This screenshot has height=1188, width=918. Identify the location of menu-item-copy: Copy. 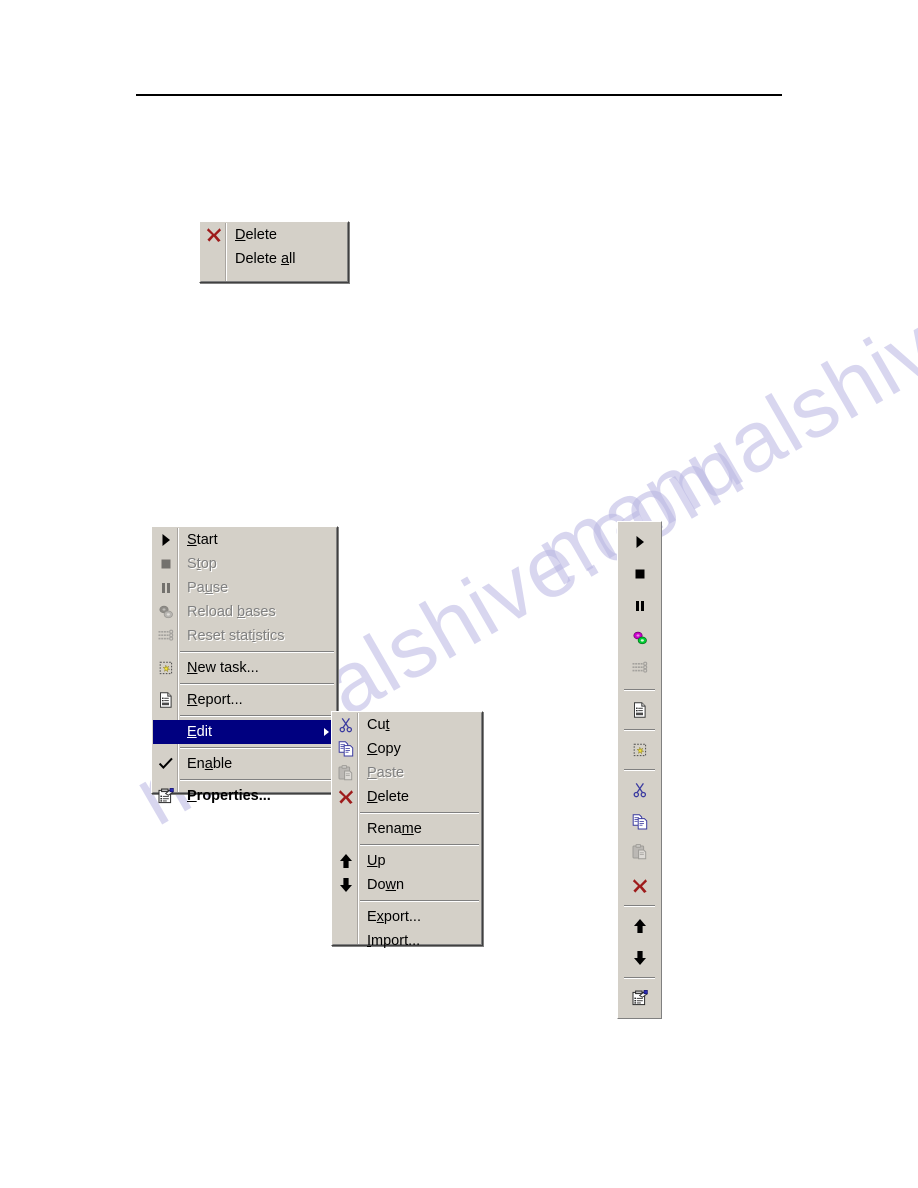
(407, 749).